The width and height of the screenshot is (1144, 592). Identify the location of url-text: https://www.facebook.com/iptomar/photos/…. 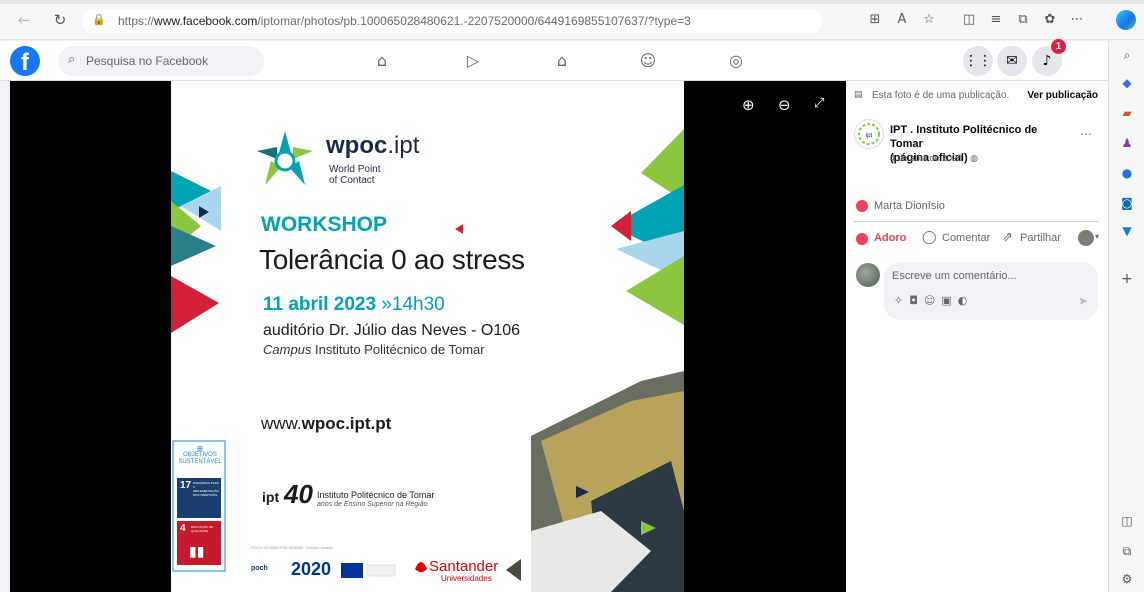
(404, 21).